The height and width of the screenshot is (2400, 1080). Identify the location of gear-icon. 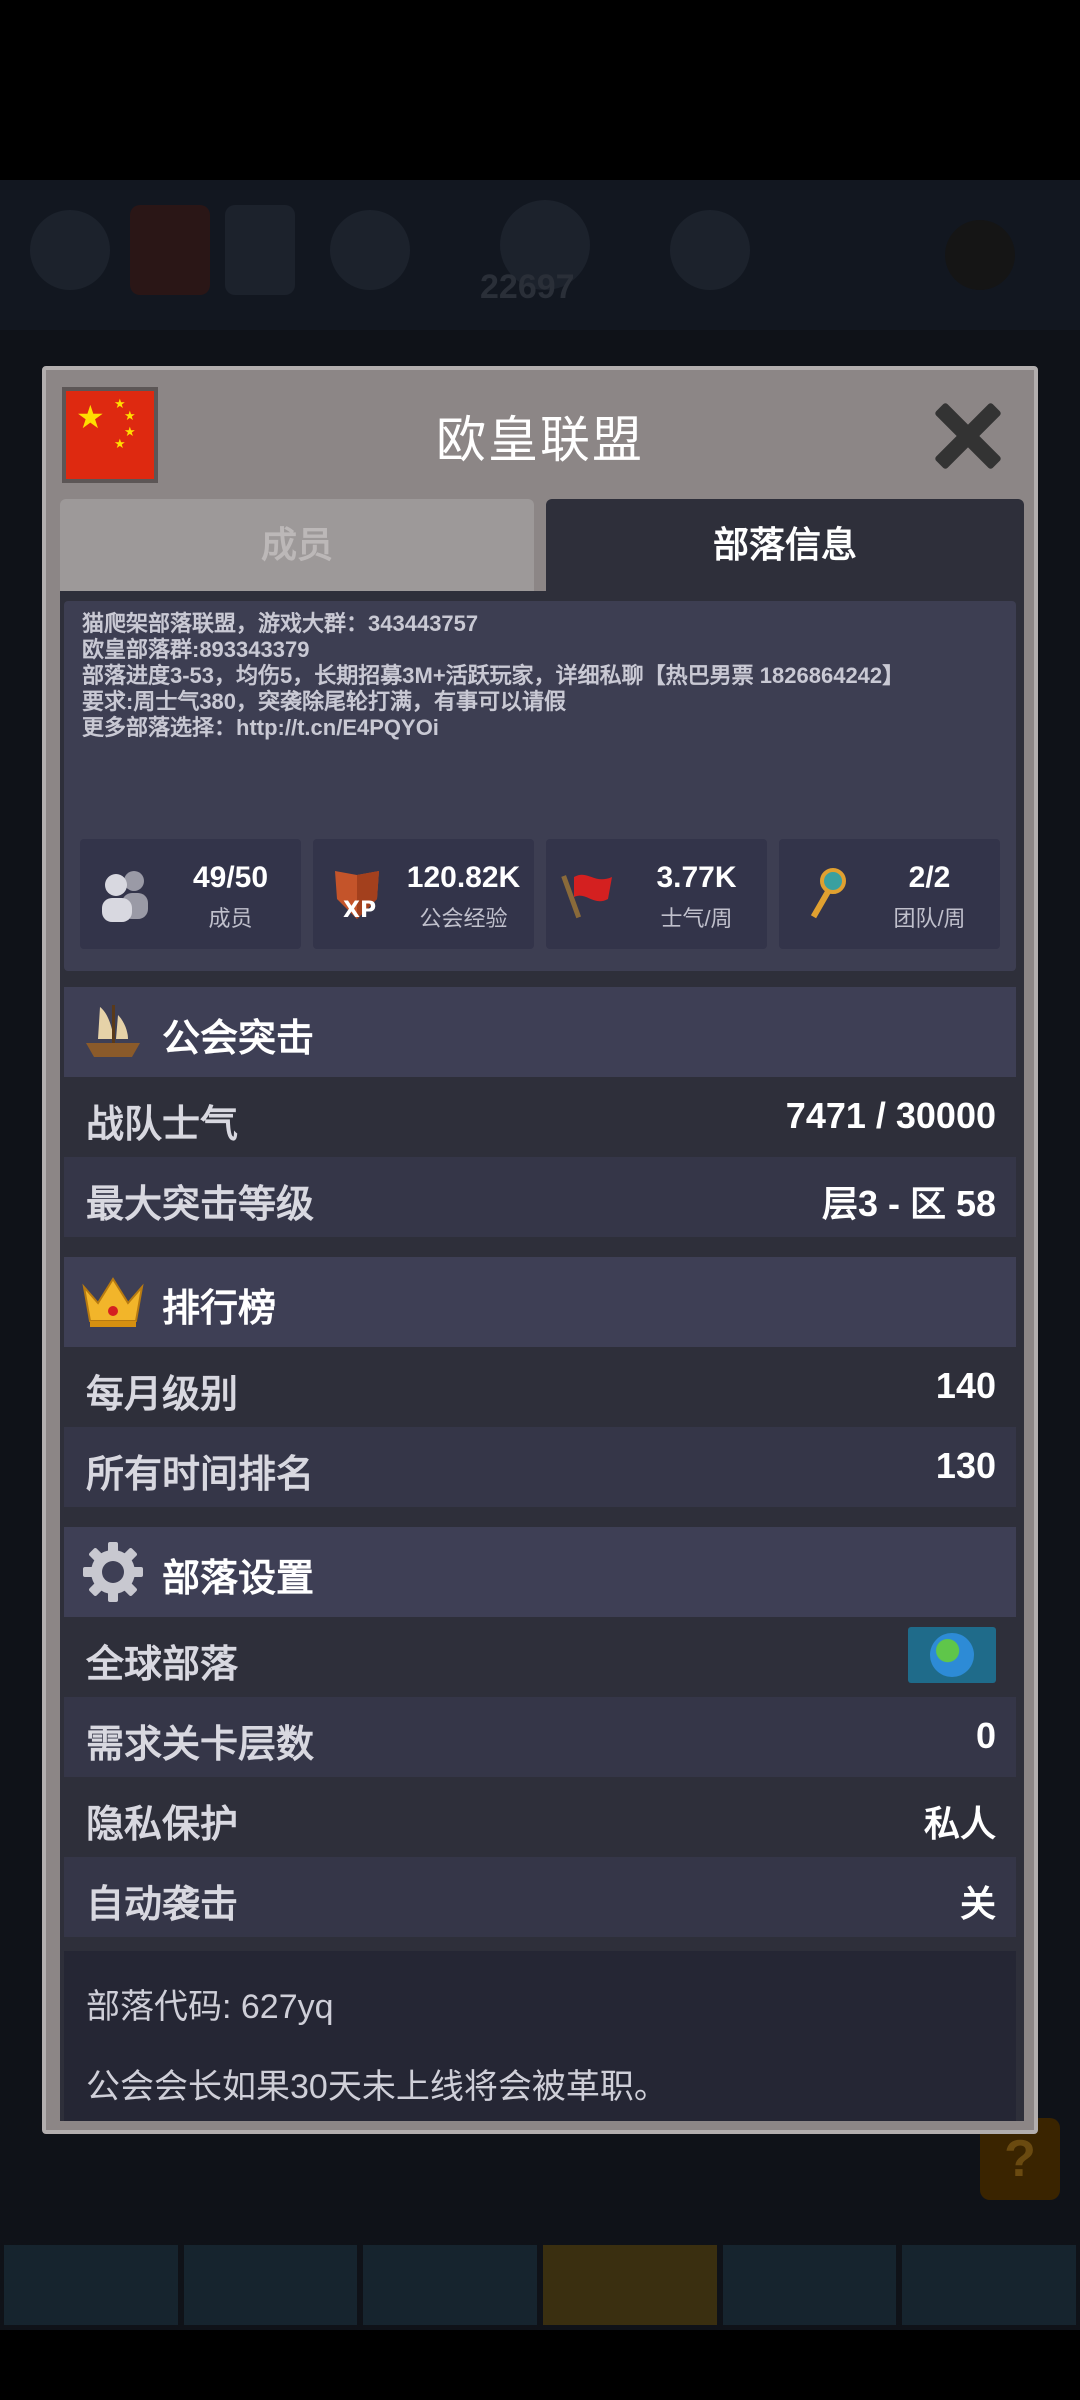
(113, 1572).